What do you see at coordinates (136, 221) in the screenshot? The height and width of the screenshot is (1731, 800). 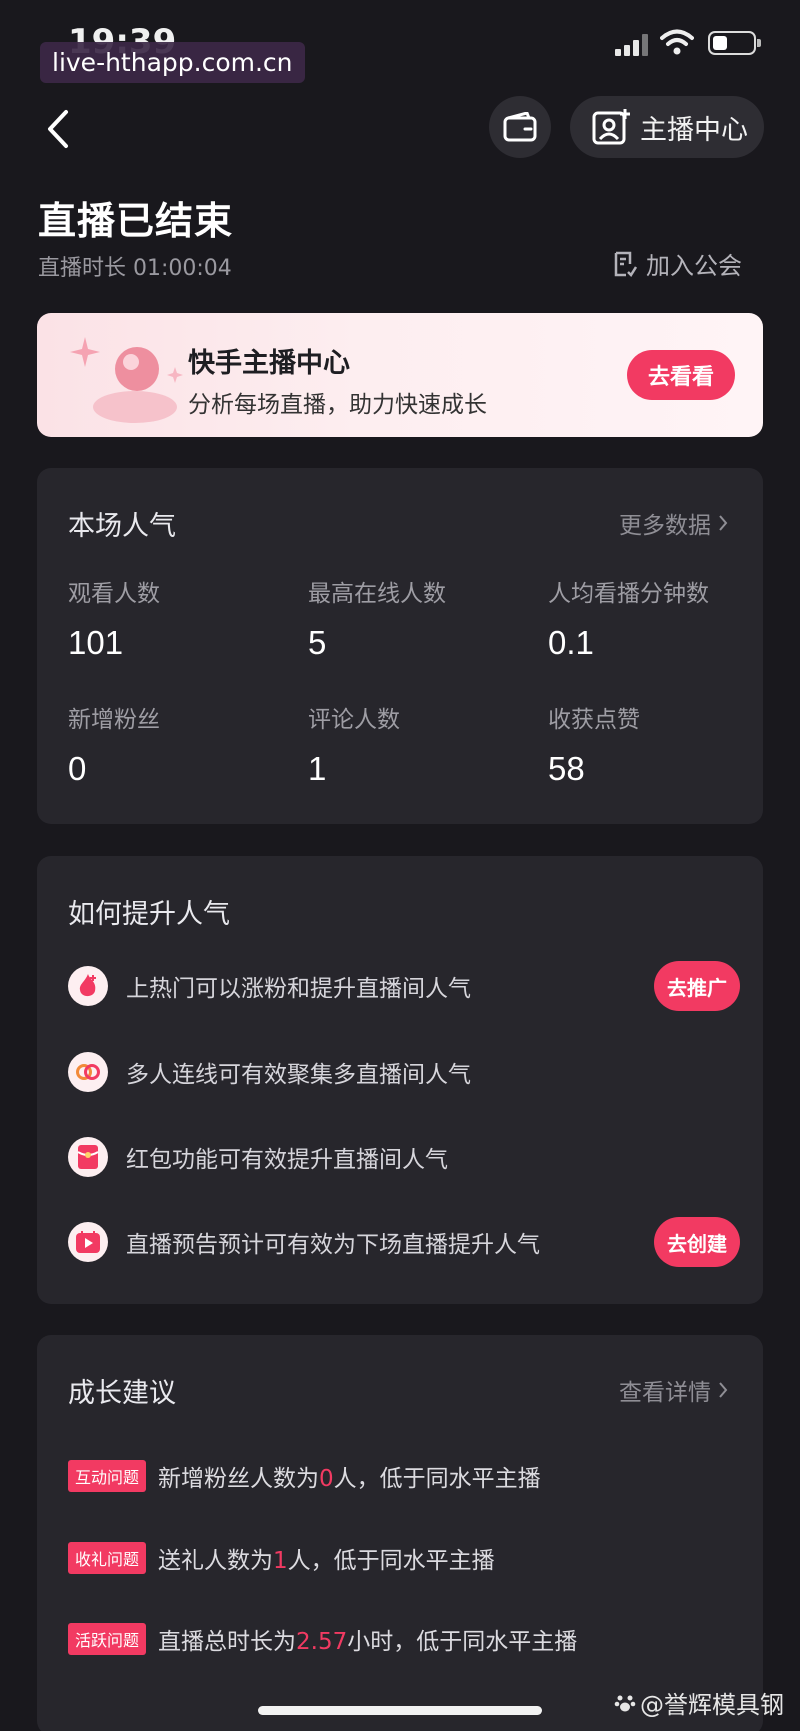 I see `page-title: 直播已结束` at bounding box center [136, 221].